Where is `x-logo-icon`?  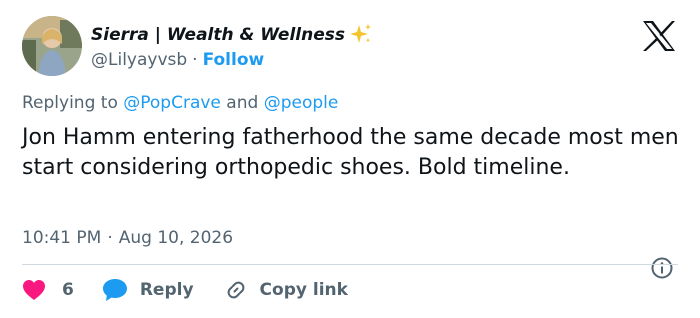
x-logo-icon is located at coordinates (659, 36).